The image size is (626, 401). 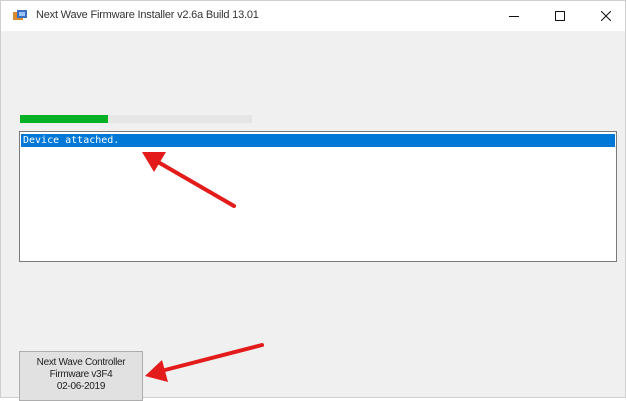 What do you see at coordinates (203, 267) in the screenshot?
I see `annotation-arrows` at bounding box center [203, 267].